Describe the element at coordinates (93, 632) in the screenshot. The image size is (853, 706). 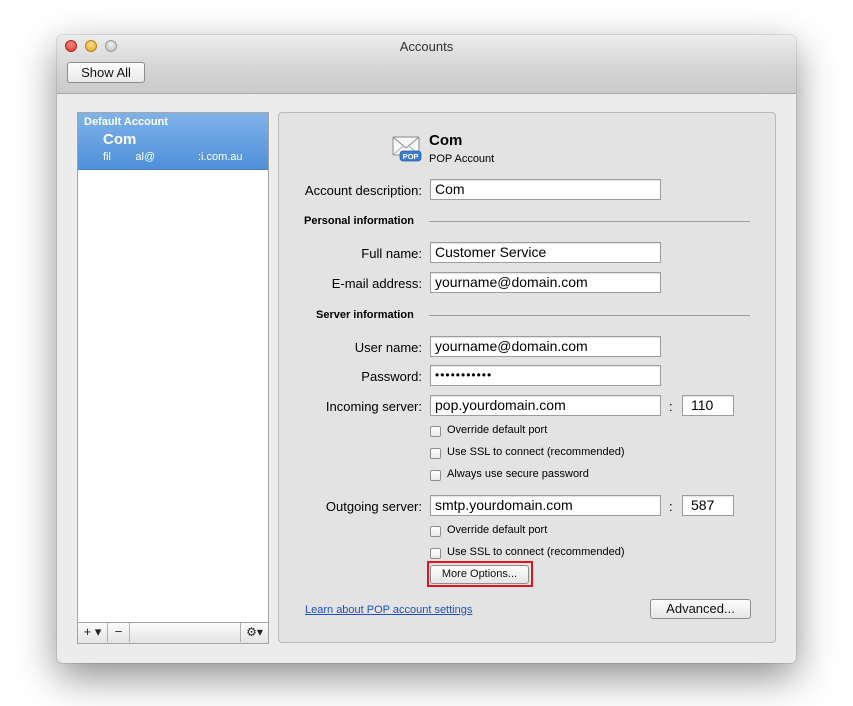
I see `add-account-button: + ▾` at that location.